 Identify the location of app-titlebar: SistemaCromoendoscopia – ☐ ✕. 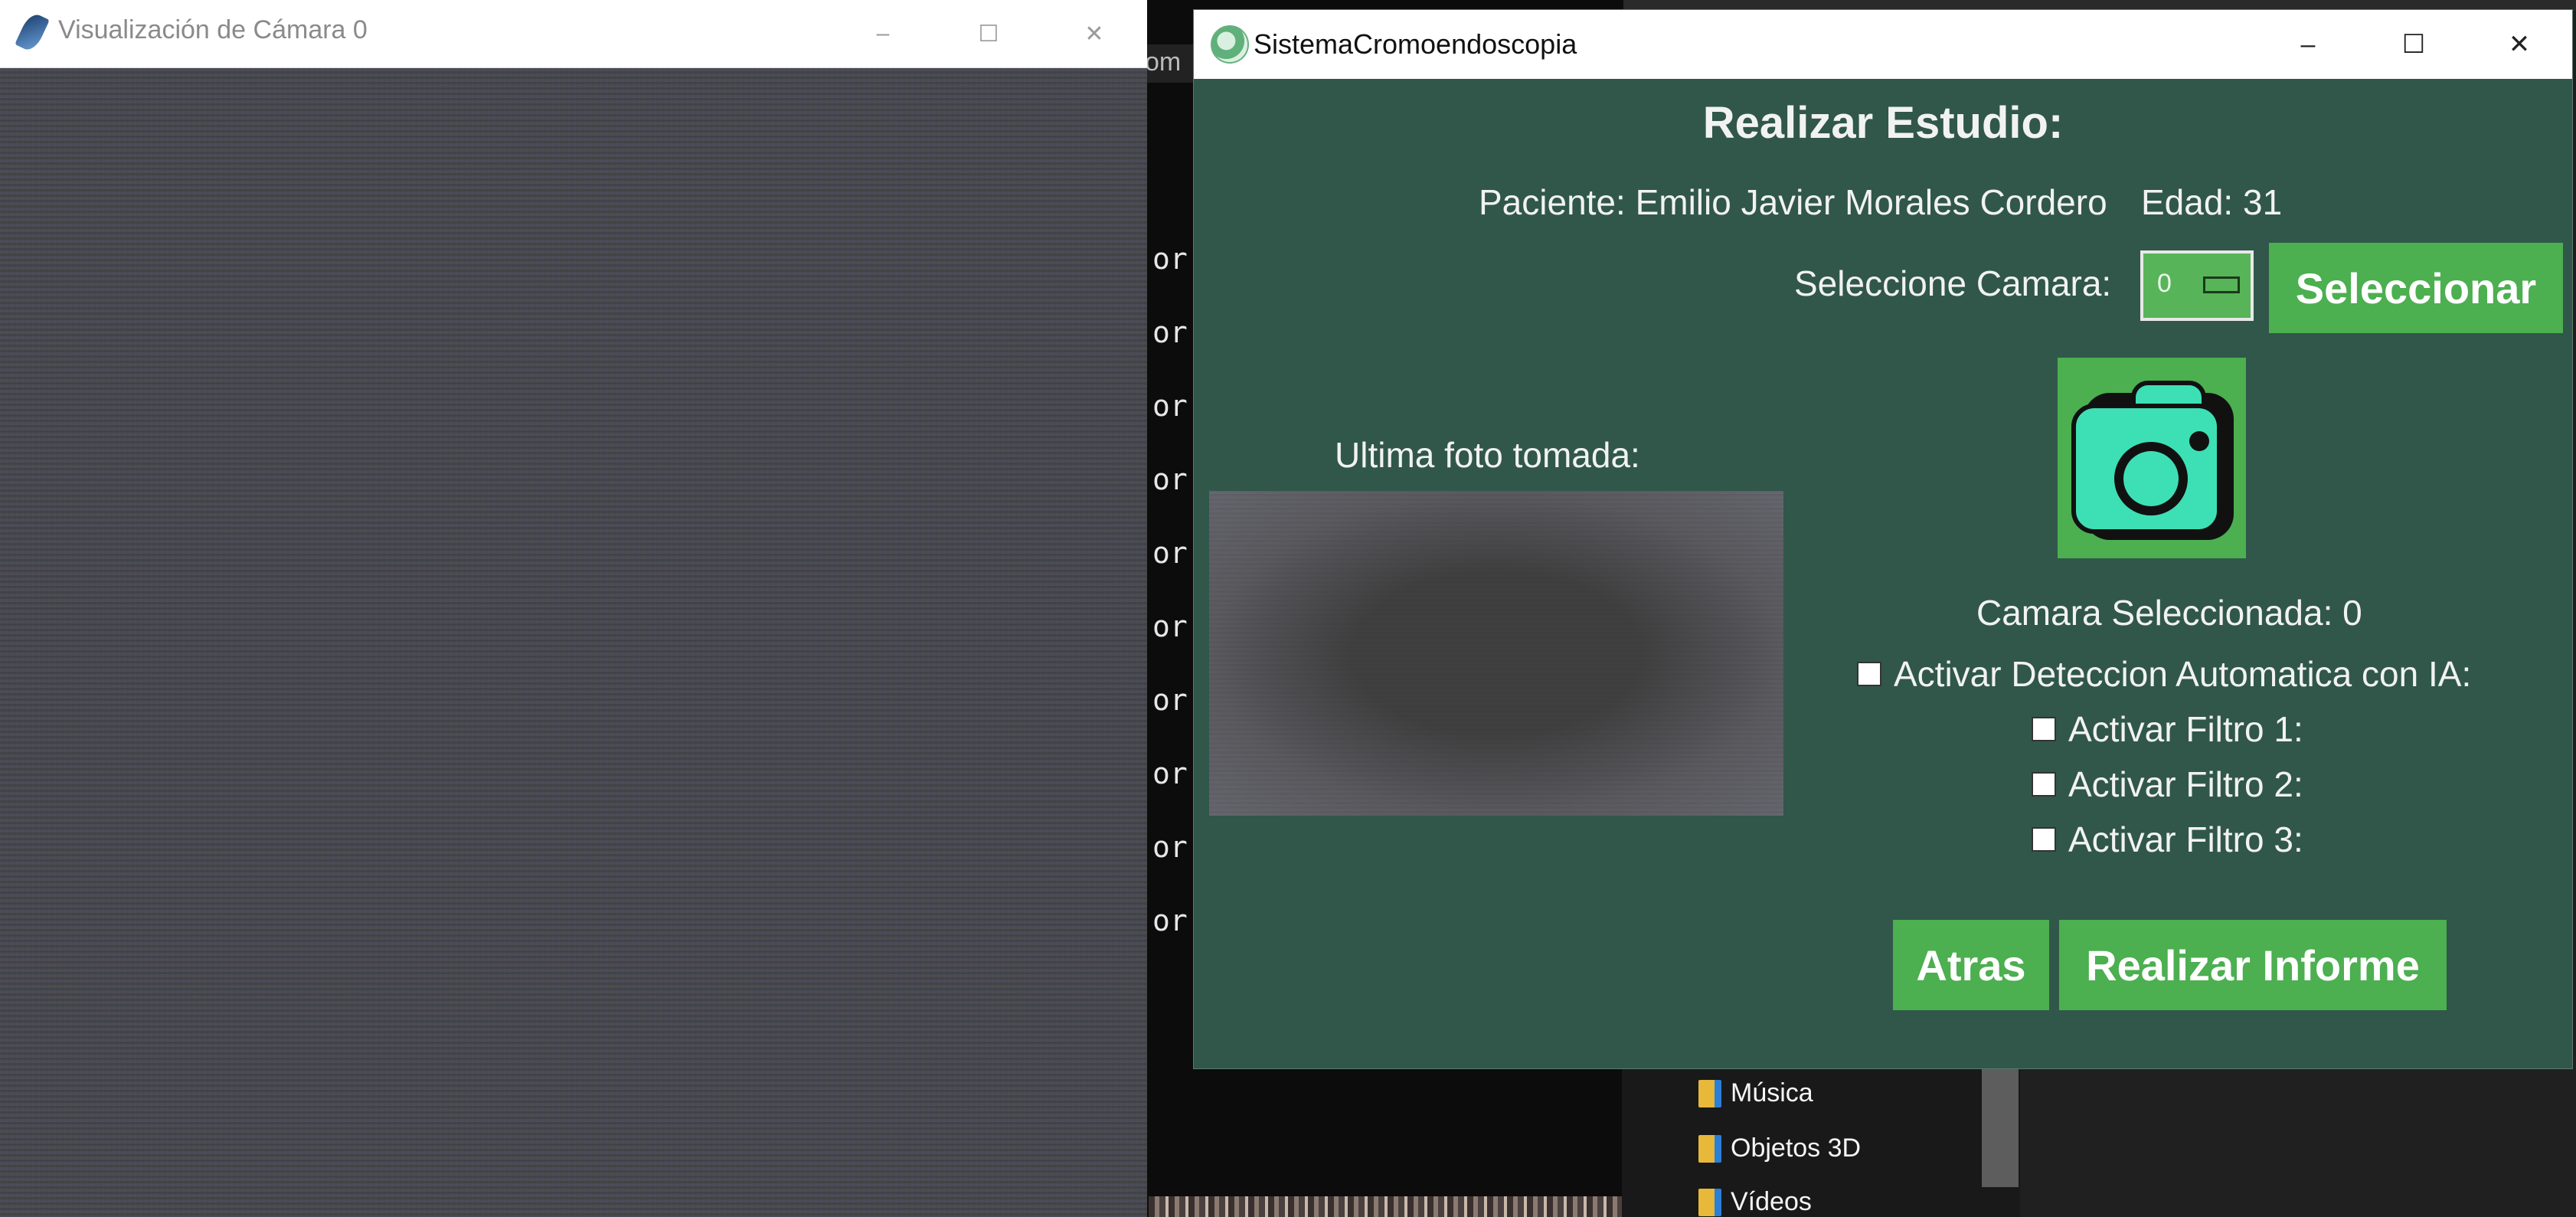
(1883, 45).